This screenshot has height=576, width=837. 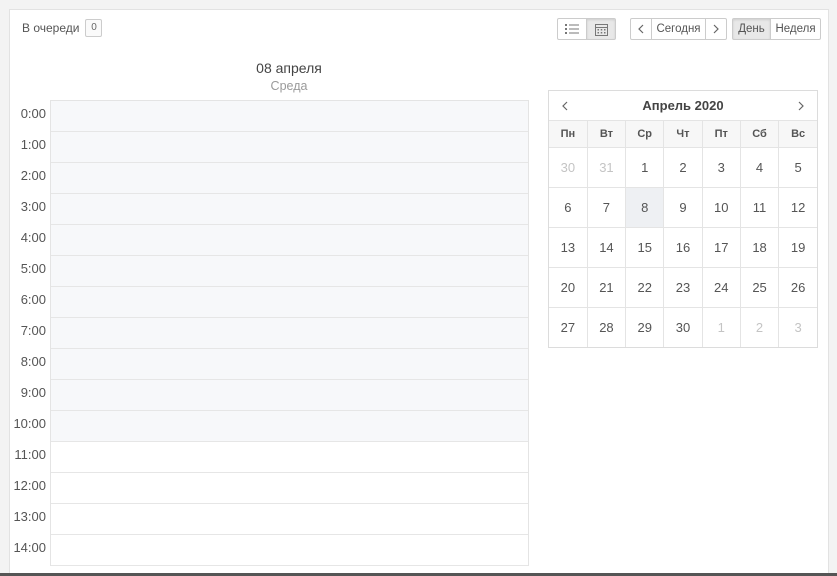 What do you see at coordinates (797, 247) in the screenshot?
I see `day-cell: 19` at bounding box center [797, 247].